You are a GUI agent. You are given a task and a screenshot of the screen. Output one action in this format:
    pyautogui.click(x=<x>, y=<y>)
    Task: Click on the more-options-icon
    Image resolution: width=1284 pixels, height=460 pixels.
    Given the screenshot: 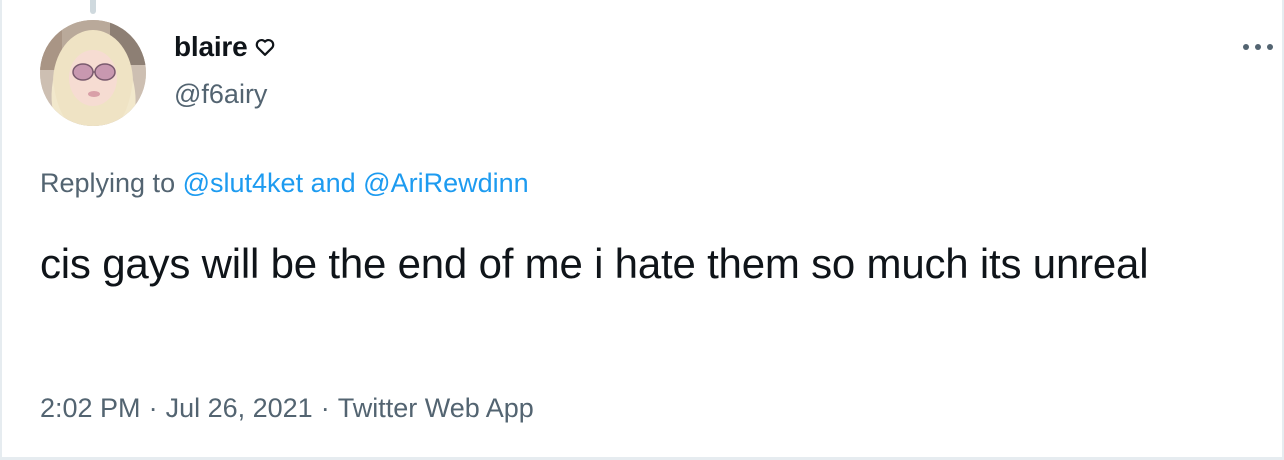 What is the action you would take?
    pyautogui.click(x=1258, y=47)
    